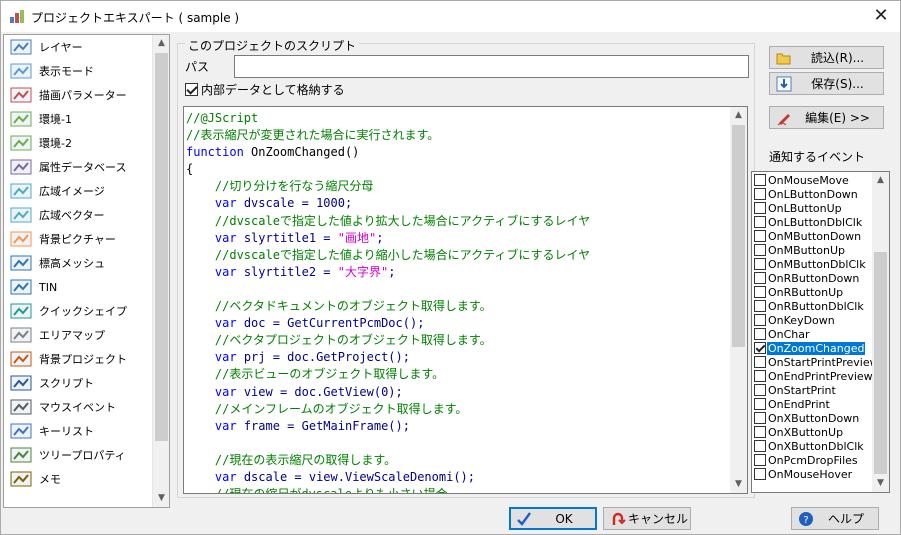  I want to click on event-item: OnMButtonDblClk, so click(813, 264).